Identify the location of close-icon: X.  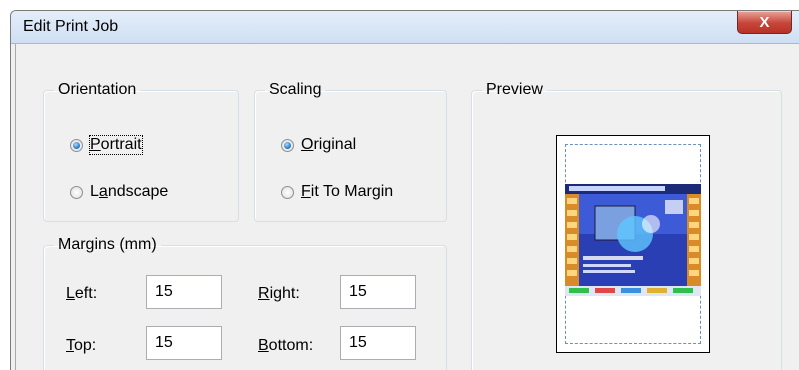
(764, 22).